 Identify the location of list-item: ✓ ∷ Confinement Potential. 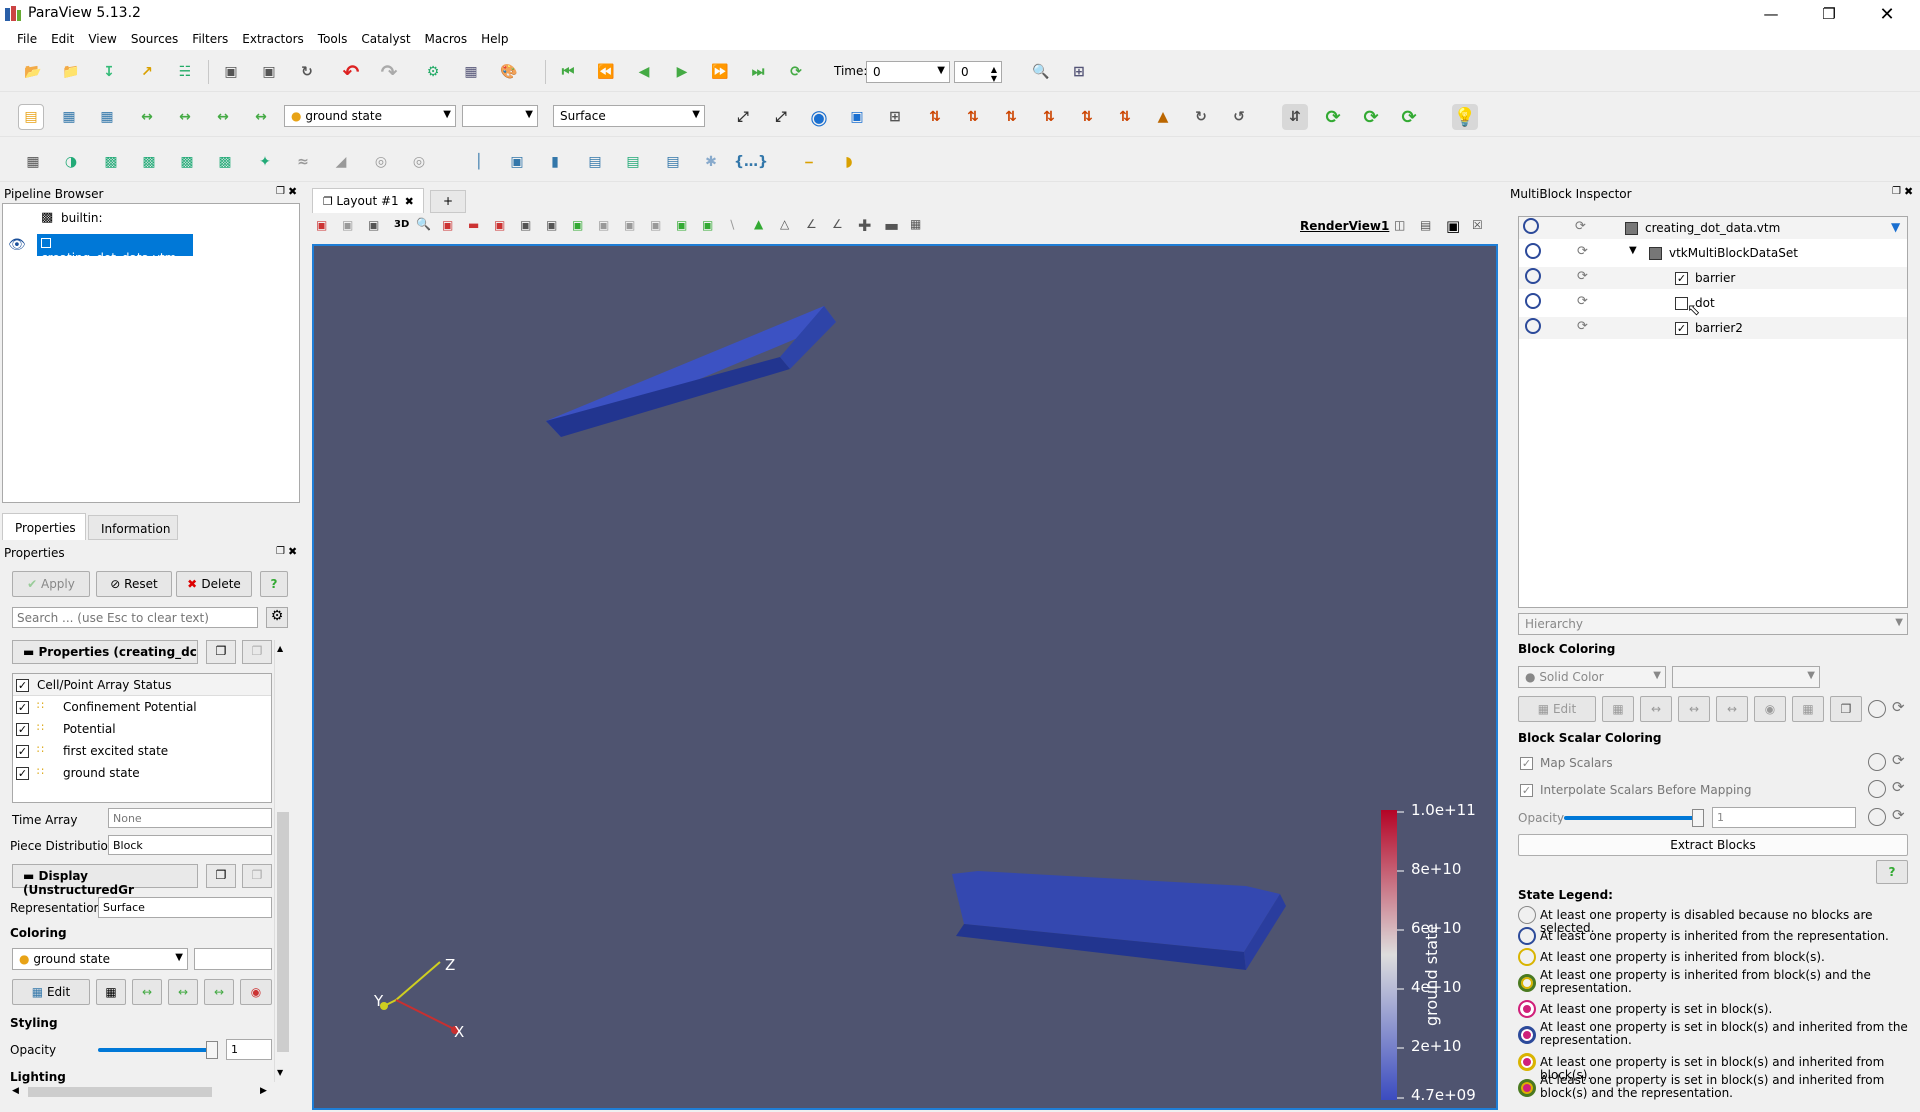
(142, 707).